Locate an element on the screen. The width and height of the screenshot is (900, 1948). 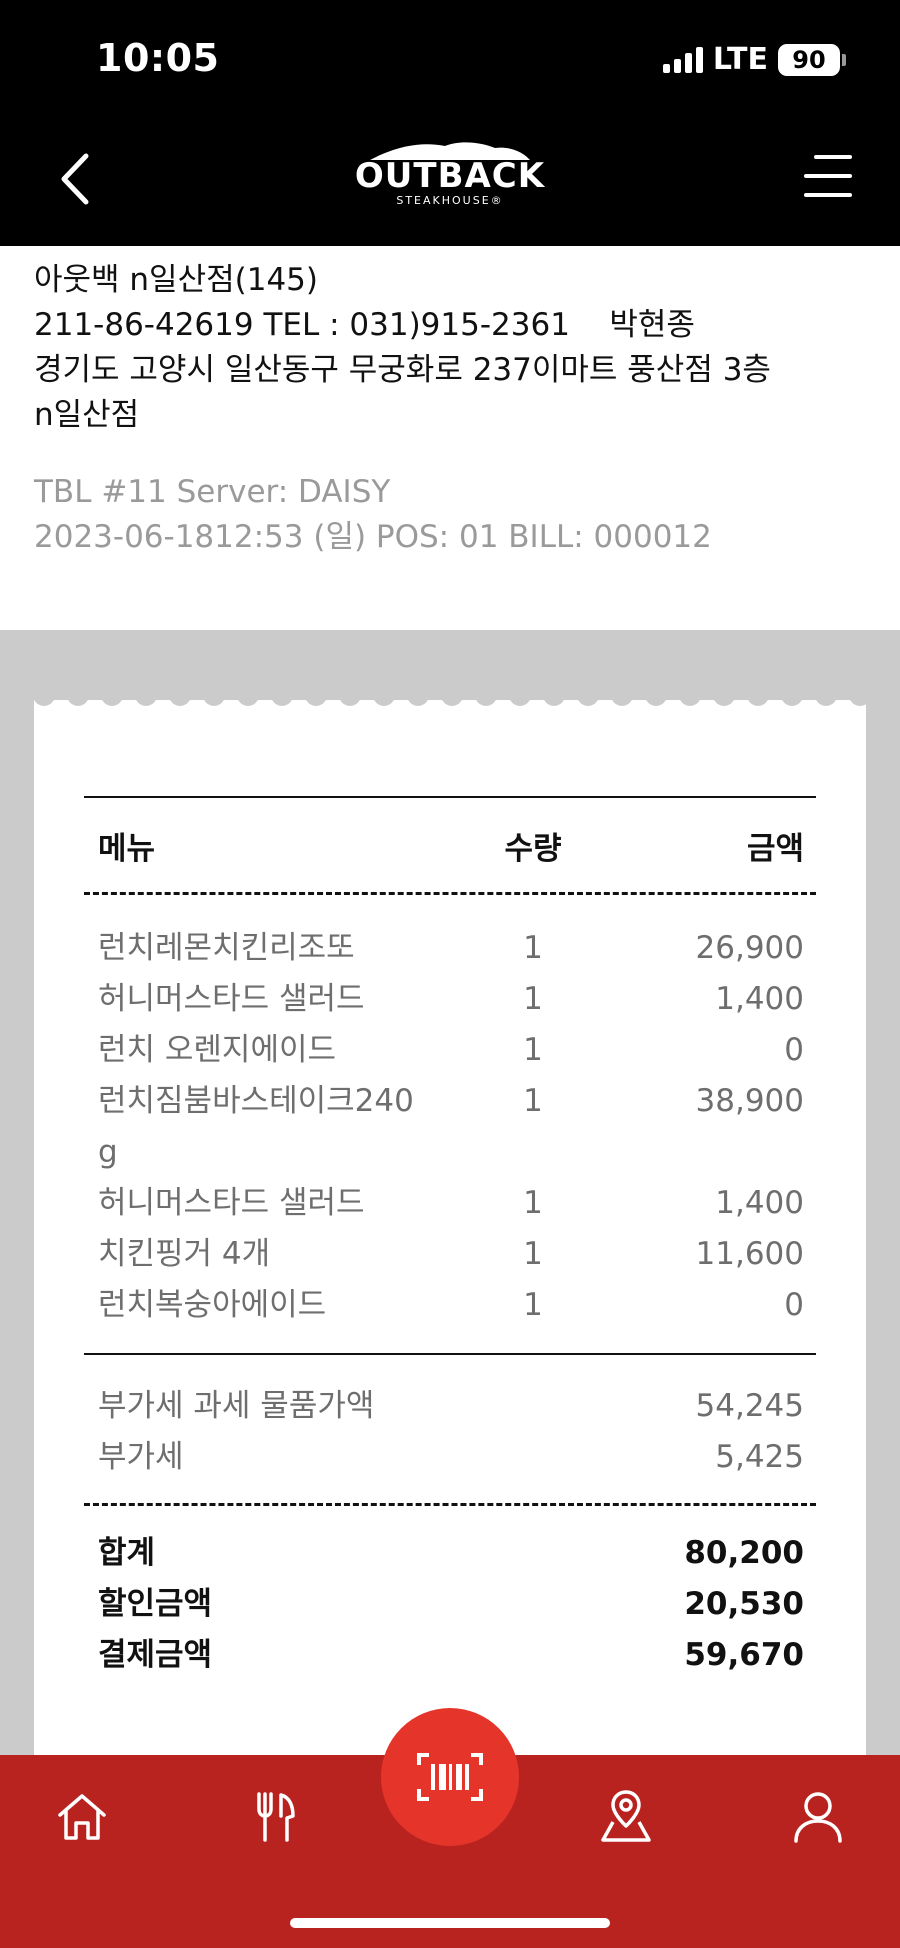
list-item: 치킨핑거 4개 1 11,600 is located at coordinates (450, 1254).